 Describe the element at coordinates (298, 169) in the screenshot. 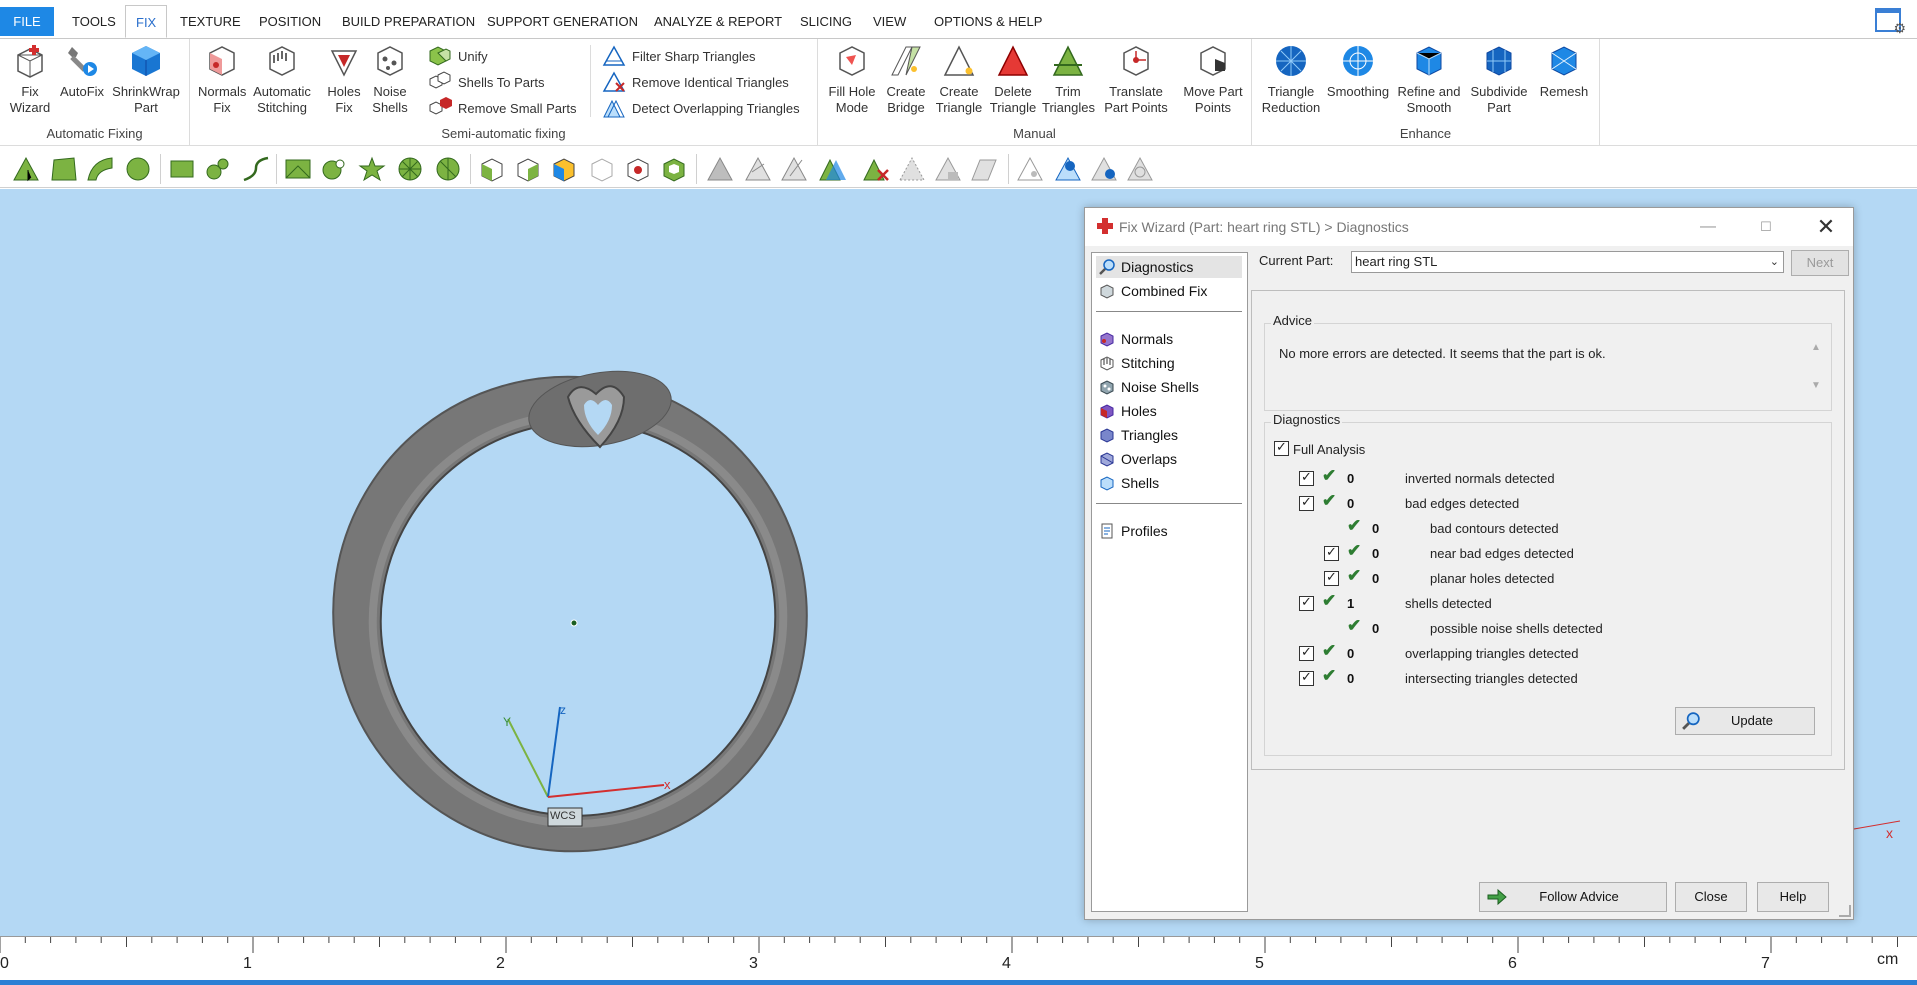

I see `select-planar-icon` at that location.